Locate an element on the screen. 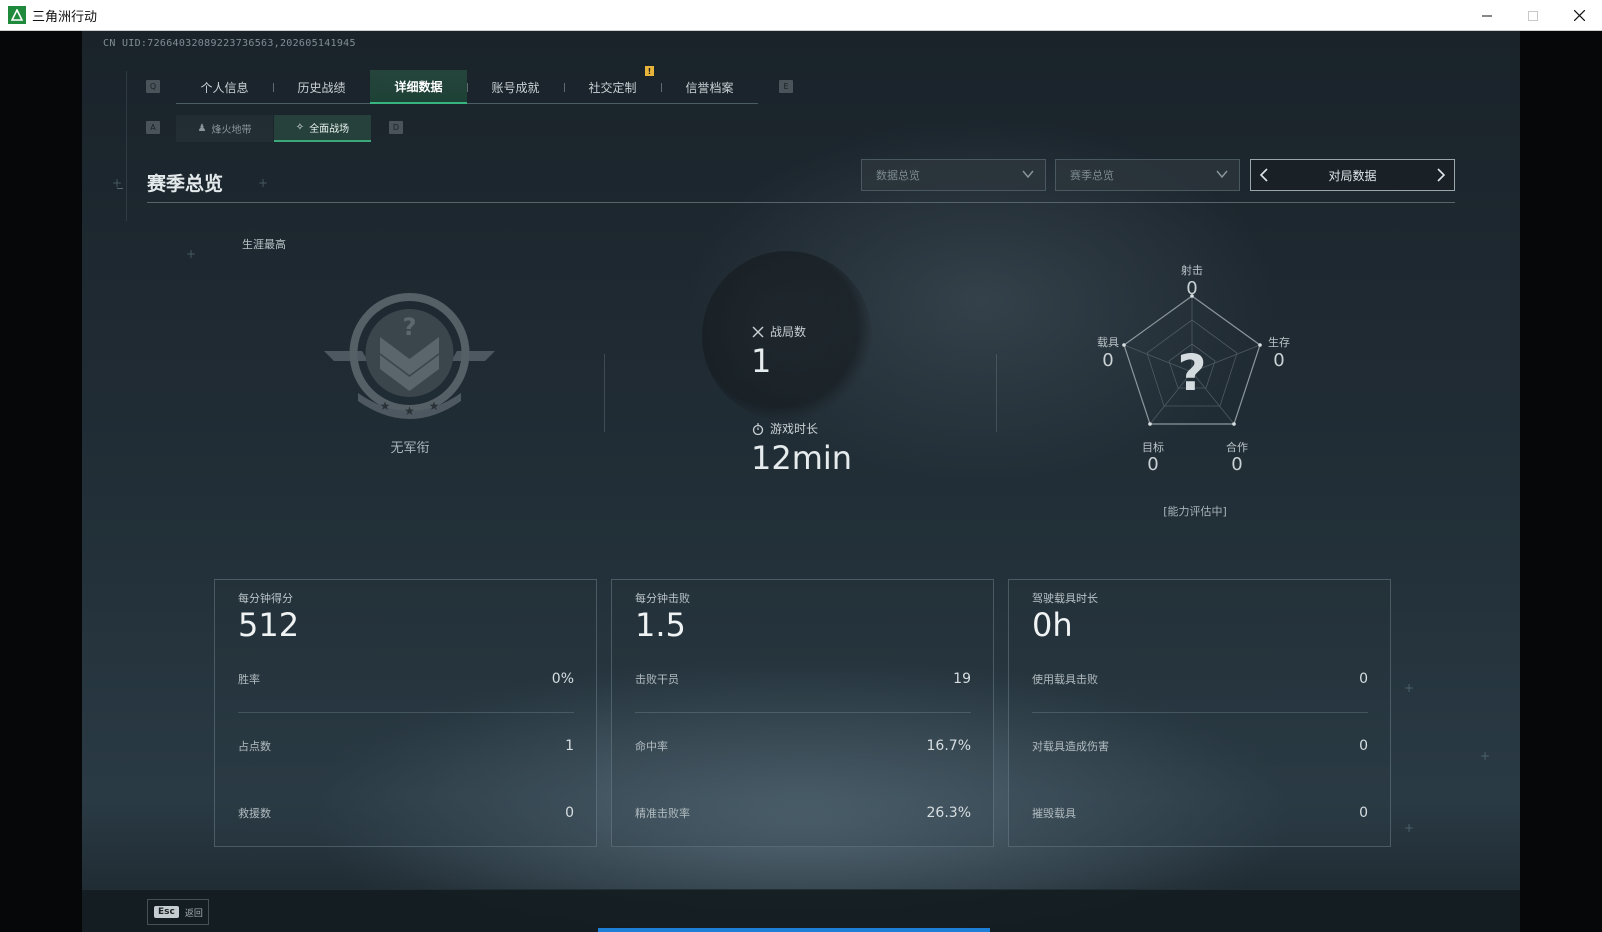  card-row: 占点数 1 is located at coordinates (406, 748).